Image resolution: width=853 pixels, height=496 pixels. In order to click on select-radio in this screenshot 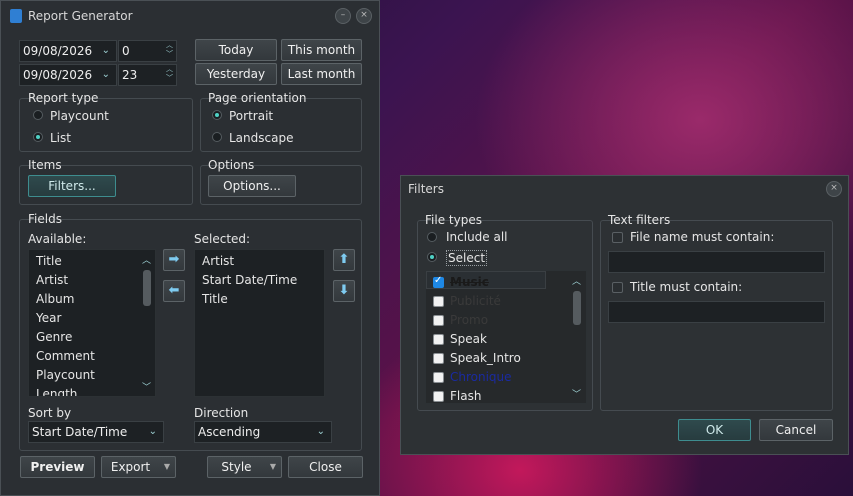, I will do `click(432, 257)`.